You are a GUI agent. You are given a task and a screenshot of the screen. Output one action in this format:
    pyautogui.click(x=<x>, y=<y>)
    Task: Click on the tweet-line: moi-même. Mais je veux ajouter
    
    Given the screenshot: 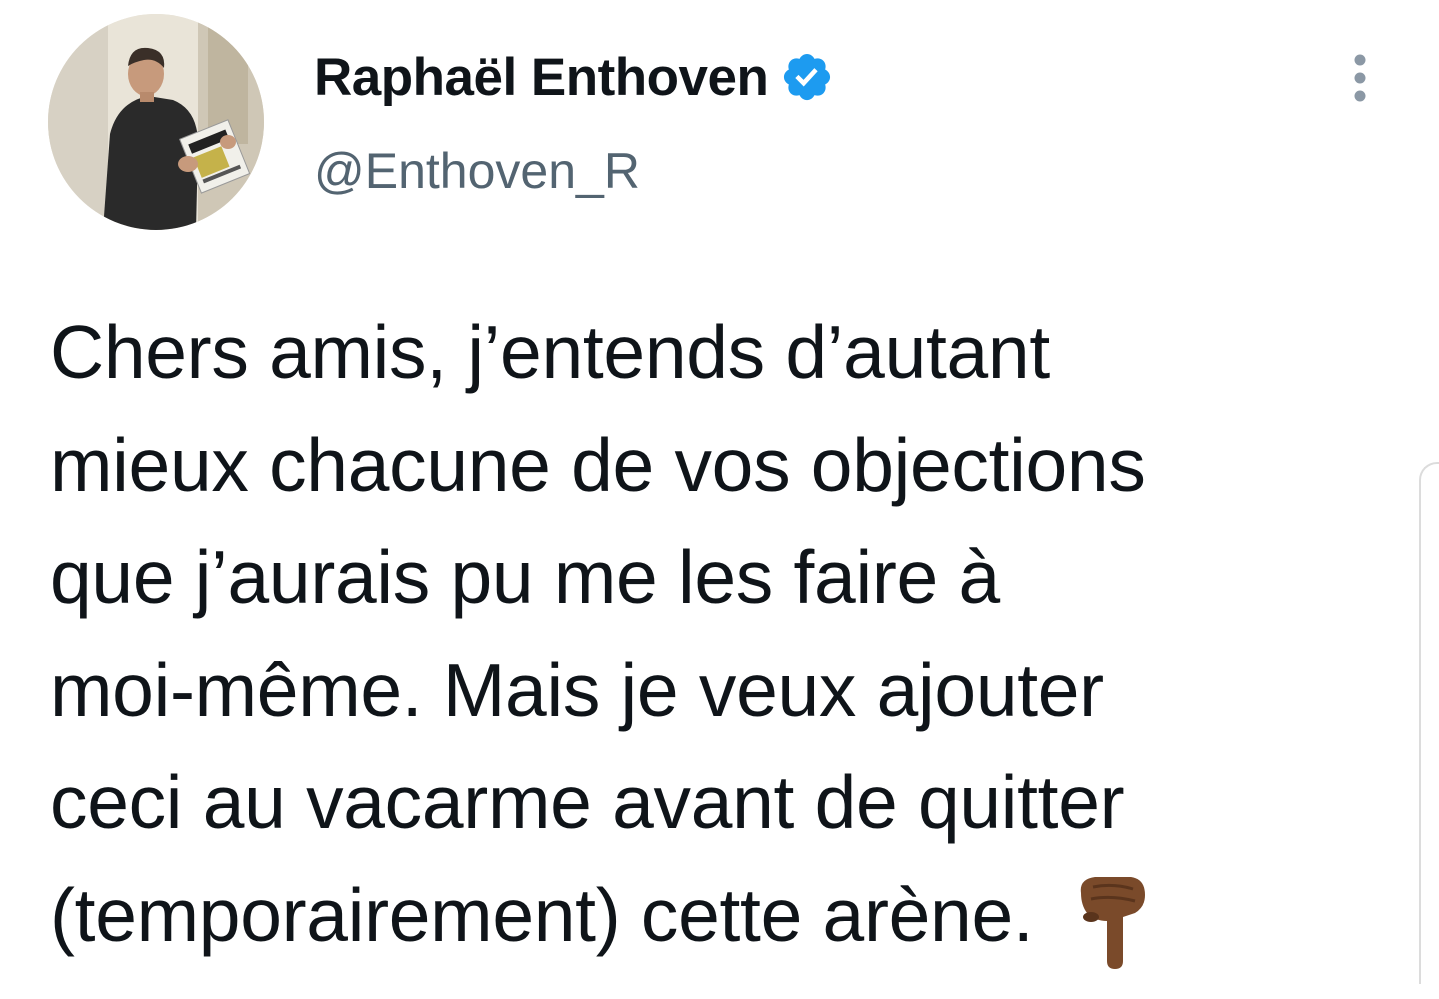 What is the action you would take?
    pyautogui.click(x=577, y=689)
    